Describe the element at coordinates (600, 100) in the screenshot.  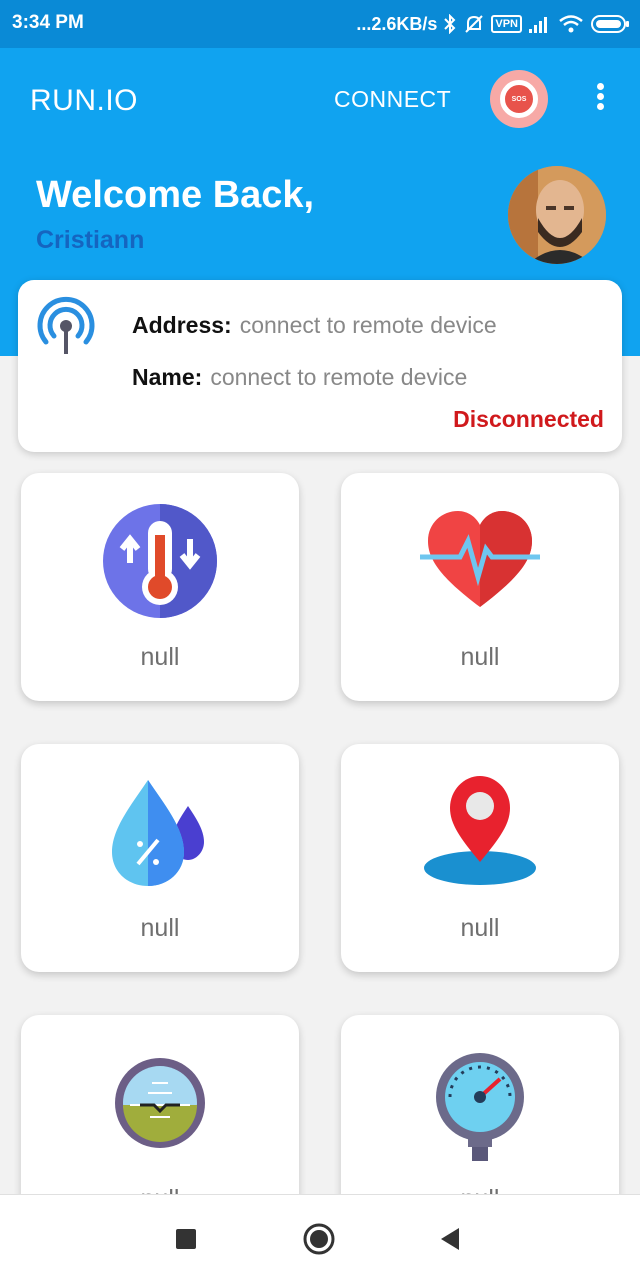
I see `overflow-menu-icon` at that location.